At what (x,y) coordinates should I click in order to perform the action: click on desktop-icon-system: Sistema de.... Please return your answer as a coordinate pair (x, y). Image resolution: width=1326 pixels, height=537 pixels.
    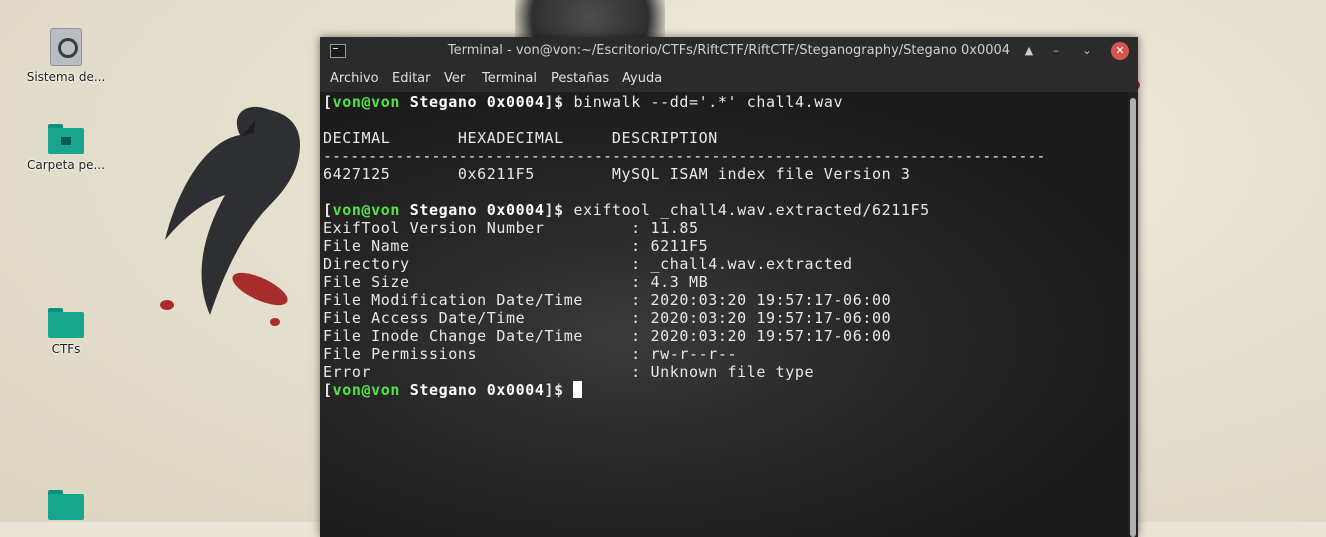
    Looking at the image, I should click on (66, 56).